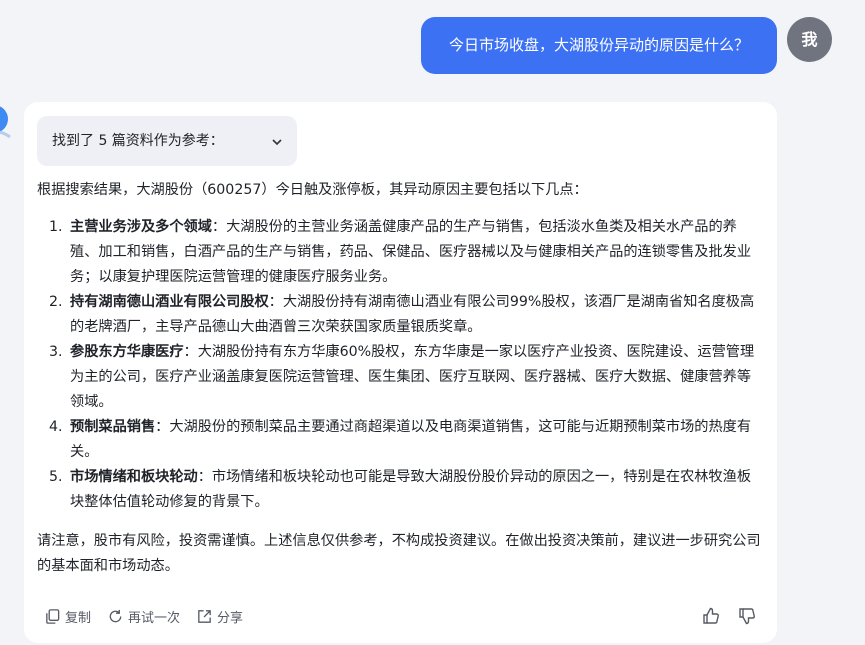 This screenshot has height=645, width=865. What do you see at coordinates (729, 616) in the screenshot?
I see `feedback-buttons` at bounding box center [729, 616].